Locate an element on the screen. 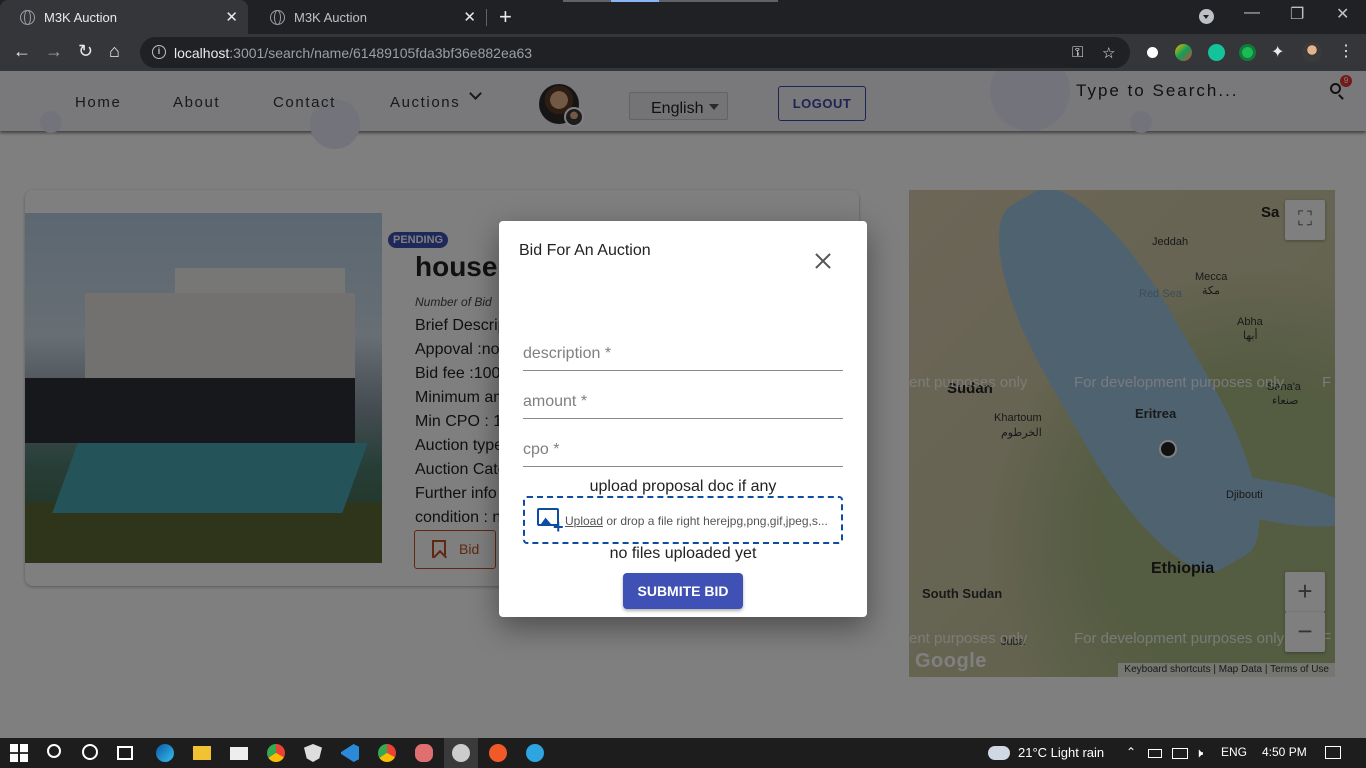 This screenshot has height=768, width=1366. reload-icon: ↻ is located at coordinates (85, 51).